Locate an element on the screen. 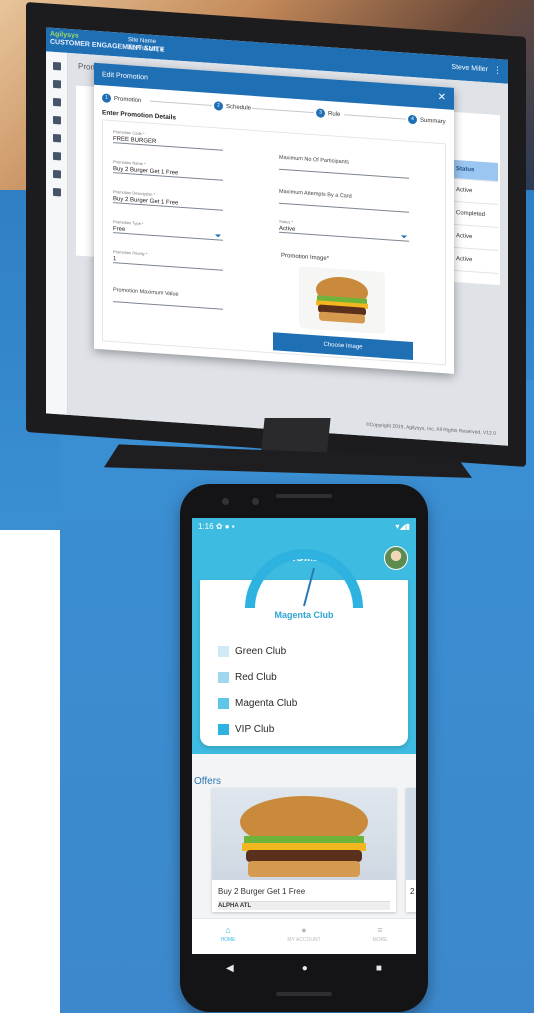  menu-icon: ≡ is located at coordinates (380, 930).